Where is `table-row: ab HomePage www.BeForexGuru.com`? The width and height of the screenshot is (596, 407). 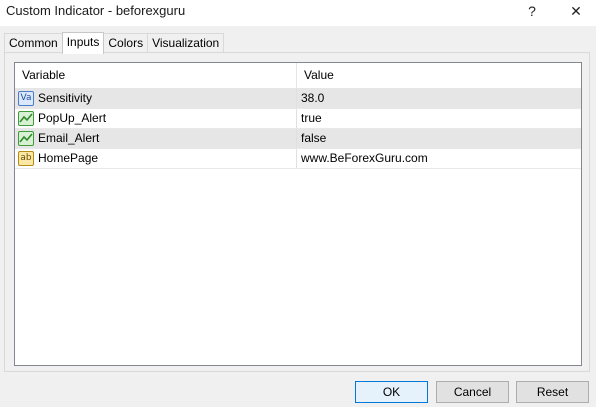
table-row: ab HomePage www.BeForexGuru.com is located at coordinates (298, 159).